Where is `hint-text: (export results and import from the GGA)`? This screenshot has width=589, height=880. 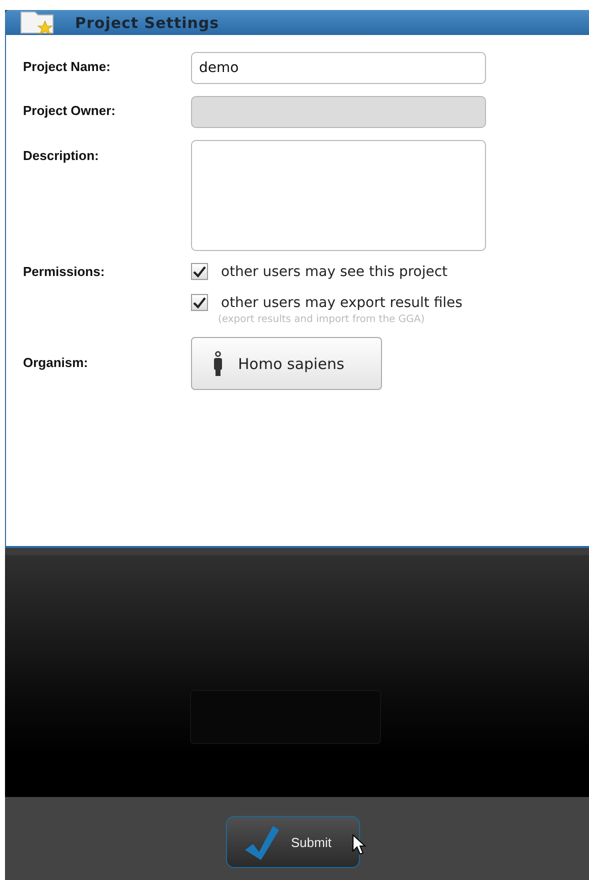
hint-text: (export results and import from the GGA) is located at coordinates (322, 319).